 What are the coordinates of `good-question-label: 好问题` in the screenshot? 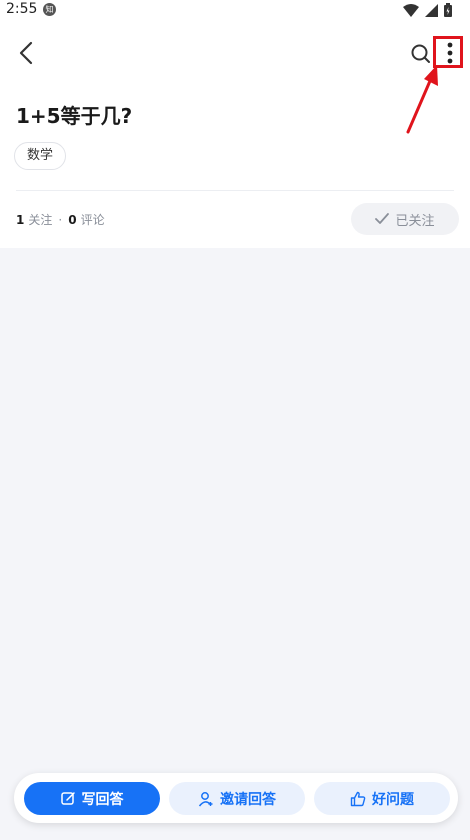 It's located at (393, 799).